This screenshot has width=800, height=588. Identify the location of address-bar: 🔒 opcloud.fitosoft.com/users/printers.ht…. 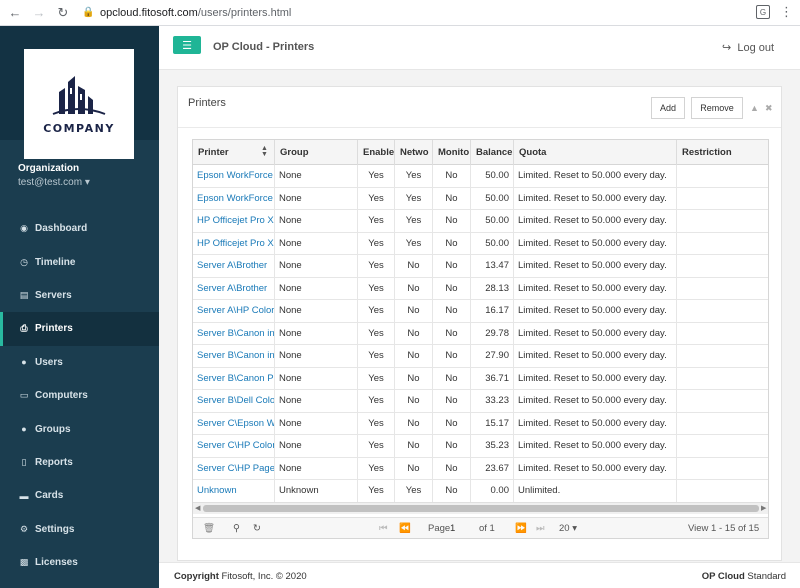
(427, 13).